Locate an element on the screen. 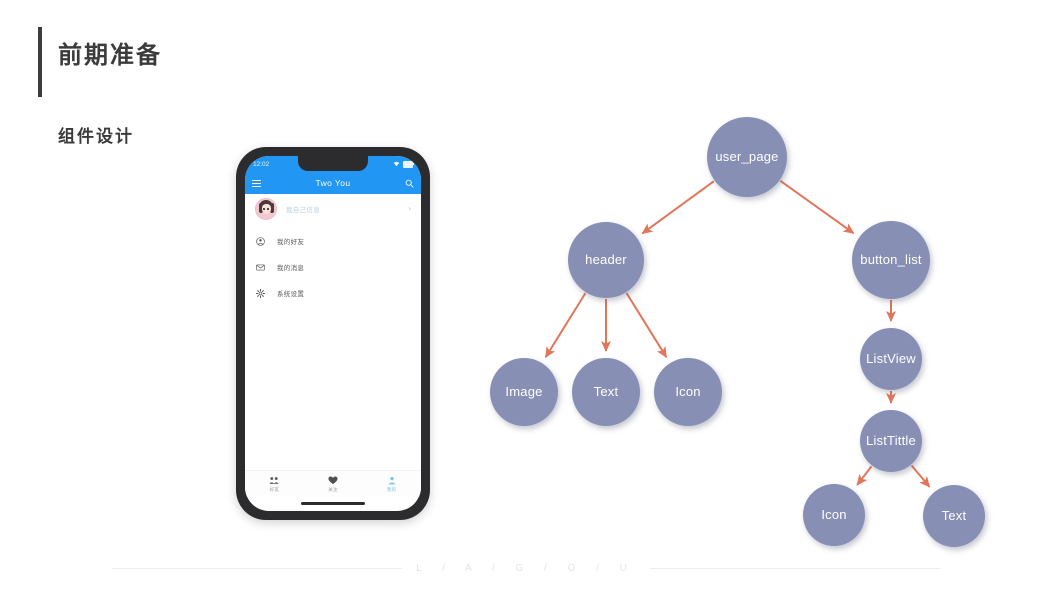  menu-item-label: 我的消息 is located at coordinates (291, 268).